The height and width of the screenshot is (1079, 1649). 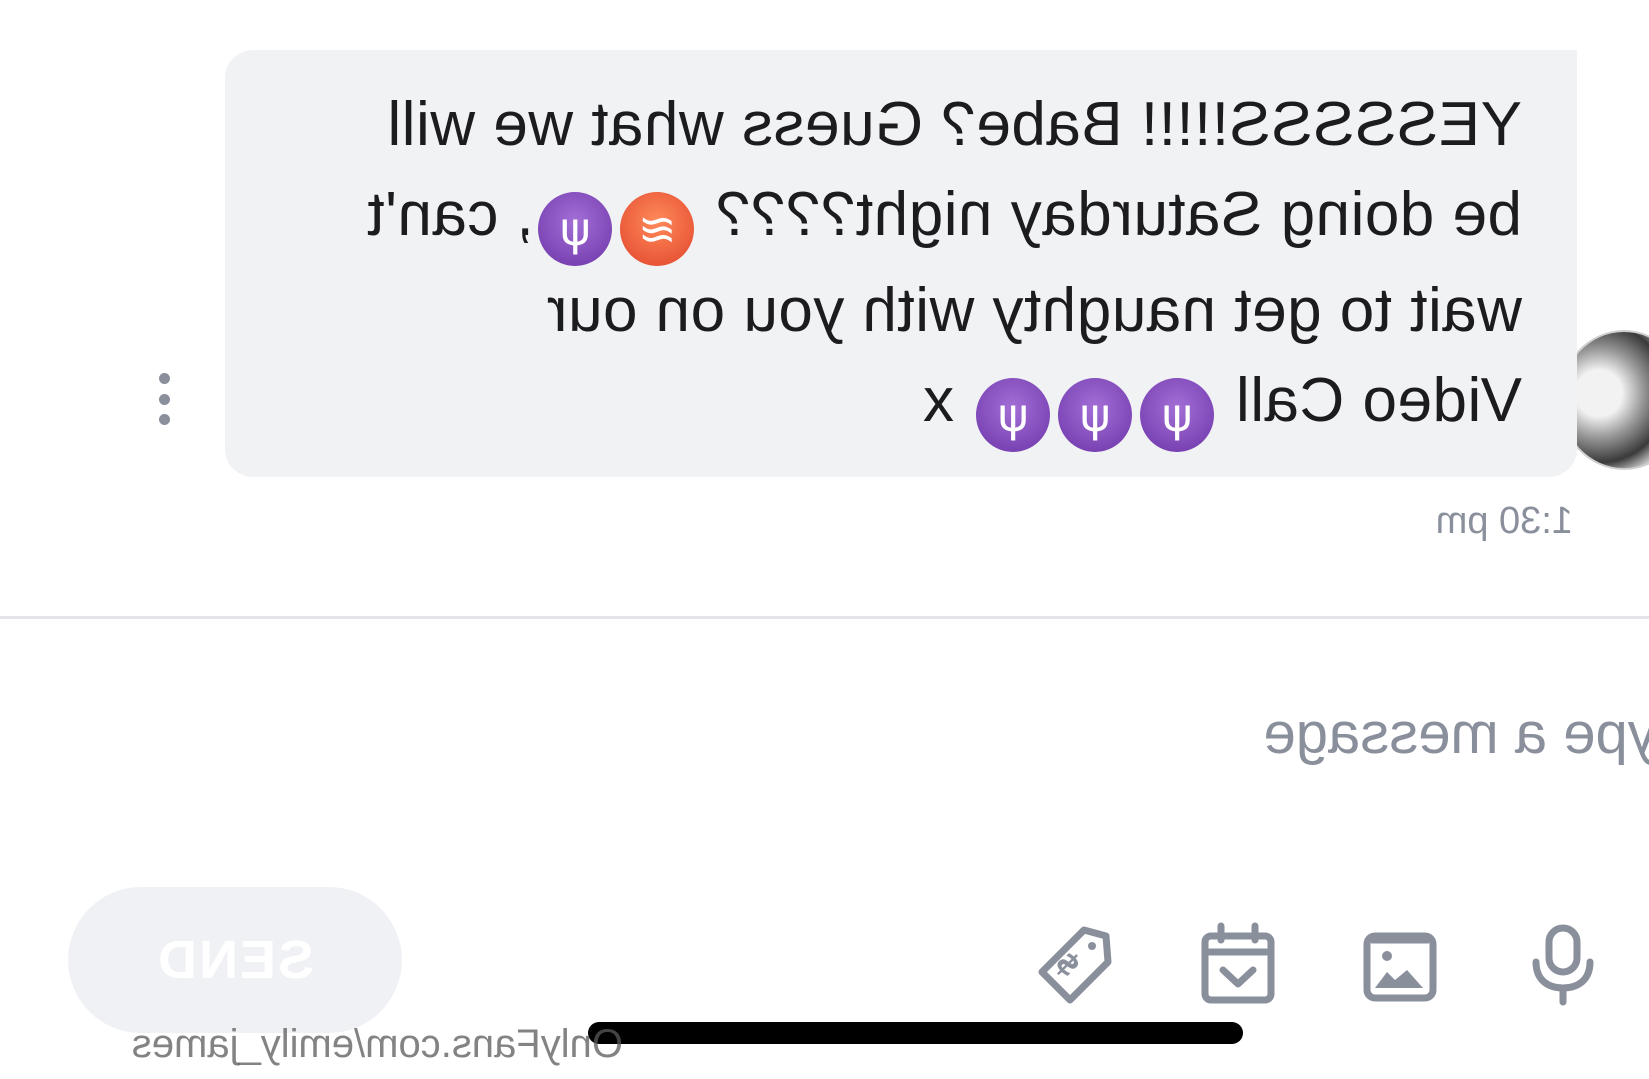 What do you see at coordinates (1109, 214) in the screenshot?
I see `message-text: be doing Saturday night????` at bounding box center [1109, 214].